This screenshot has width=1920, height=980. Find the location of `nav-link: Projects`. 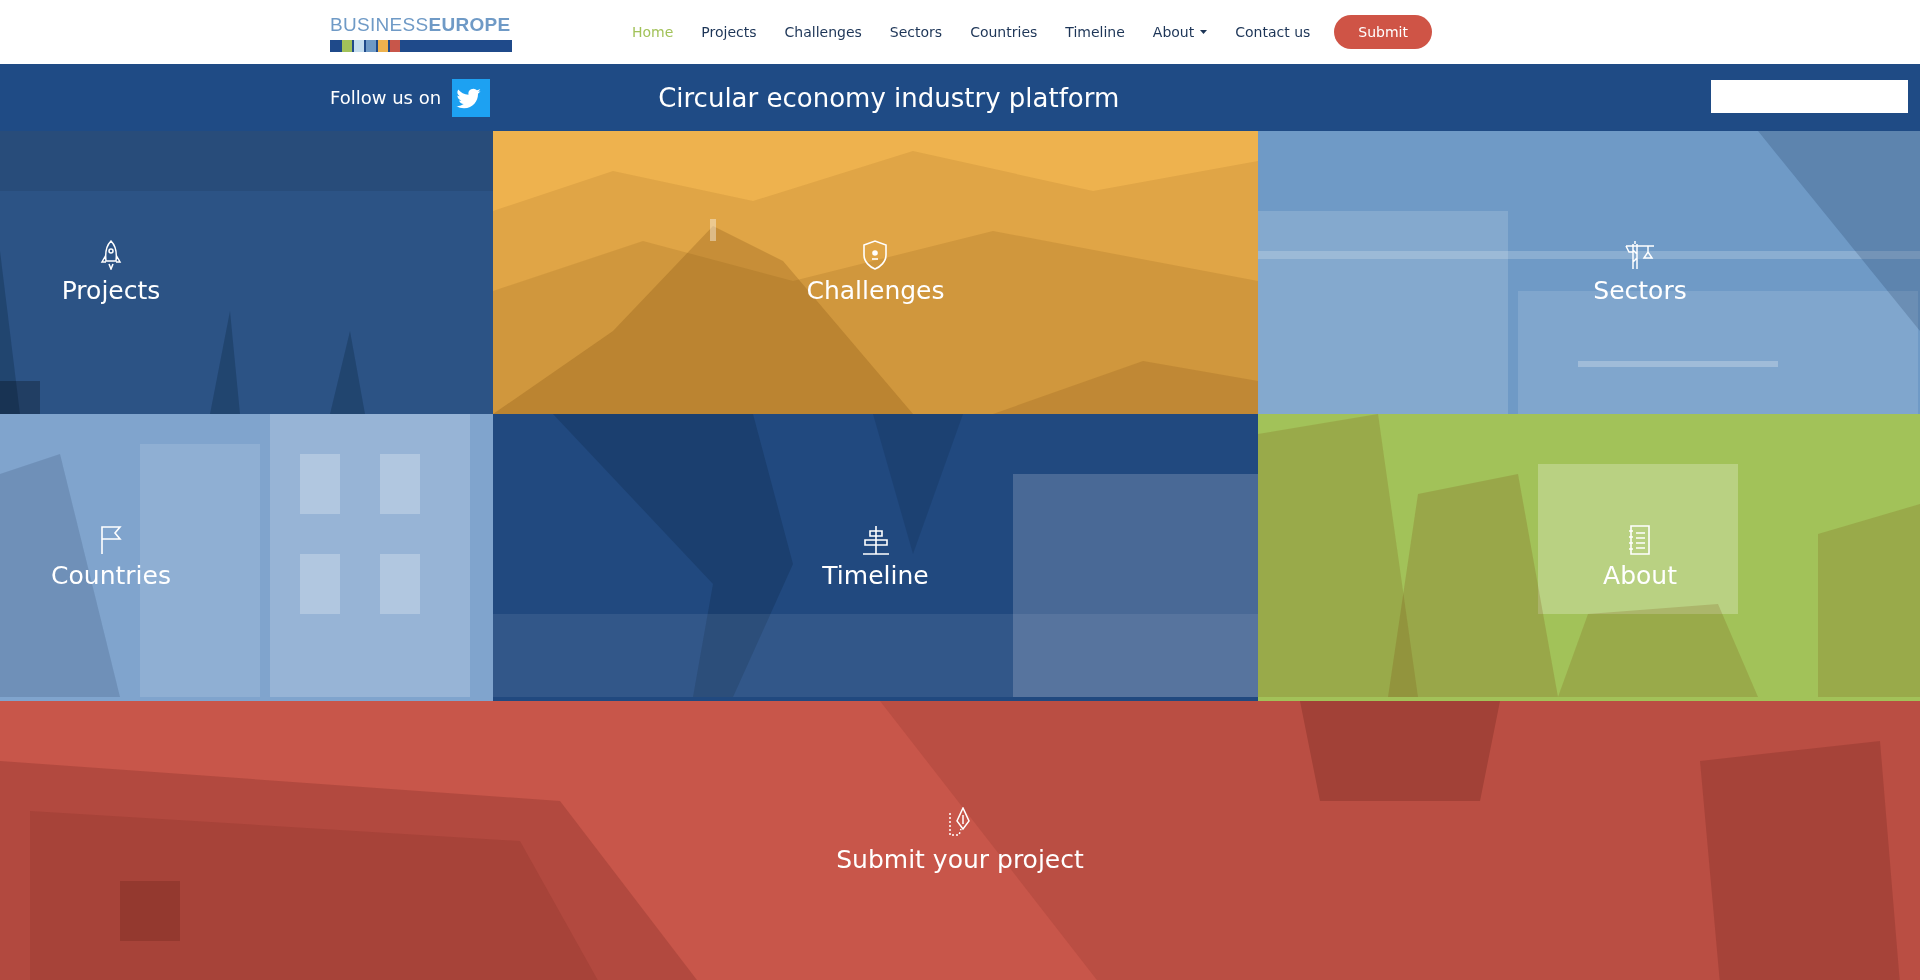

nav-link: Projects is located at coordinates (729, 32).